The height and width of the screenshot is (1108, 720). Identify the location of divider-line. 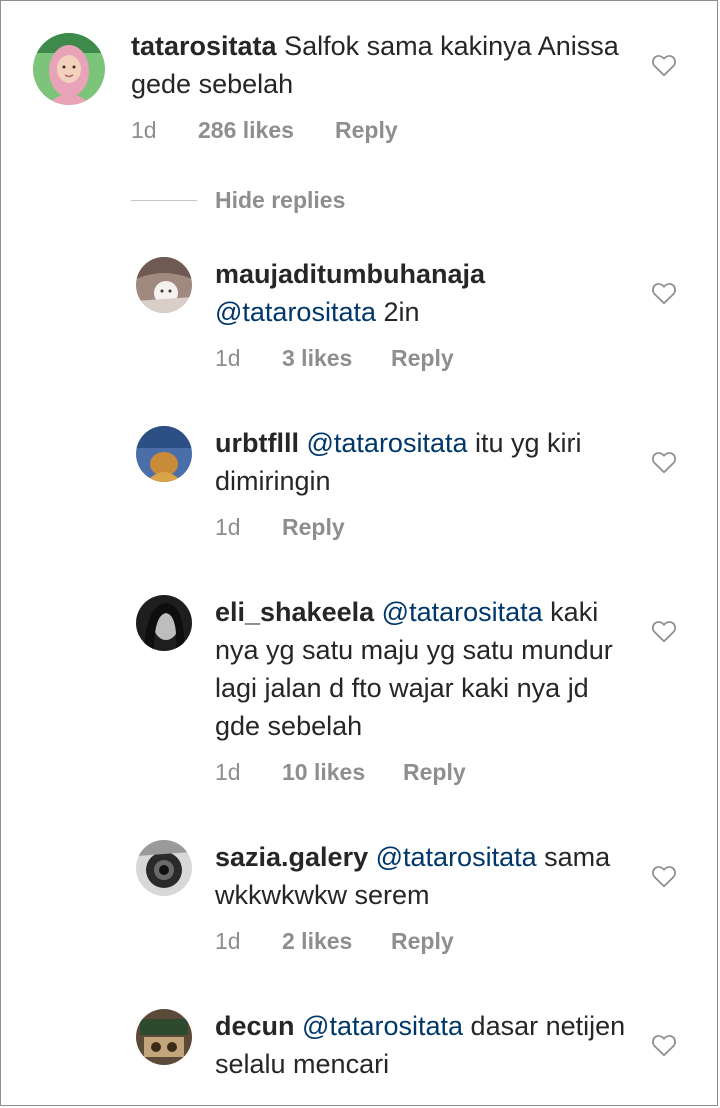
(164, 200).